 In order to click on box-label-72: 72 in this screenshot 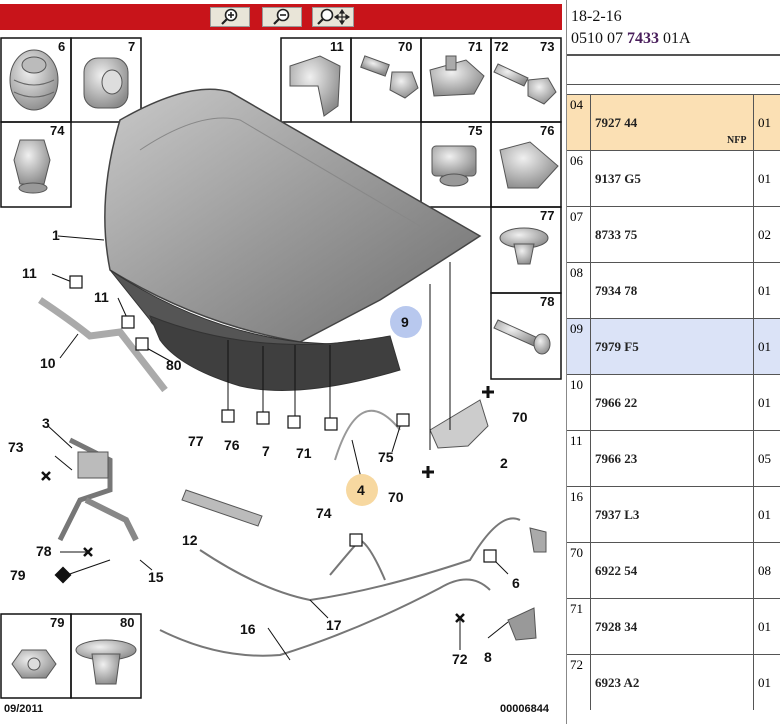, I will do `click(501, 46)`.